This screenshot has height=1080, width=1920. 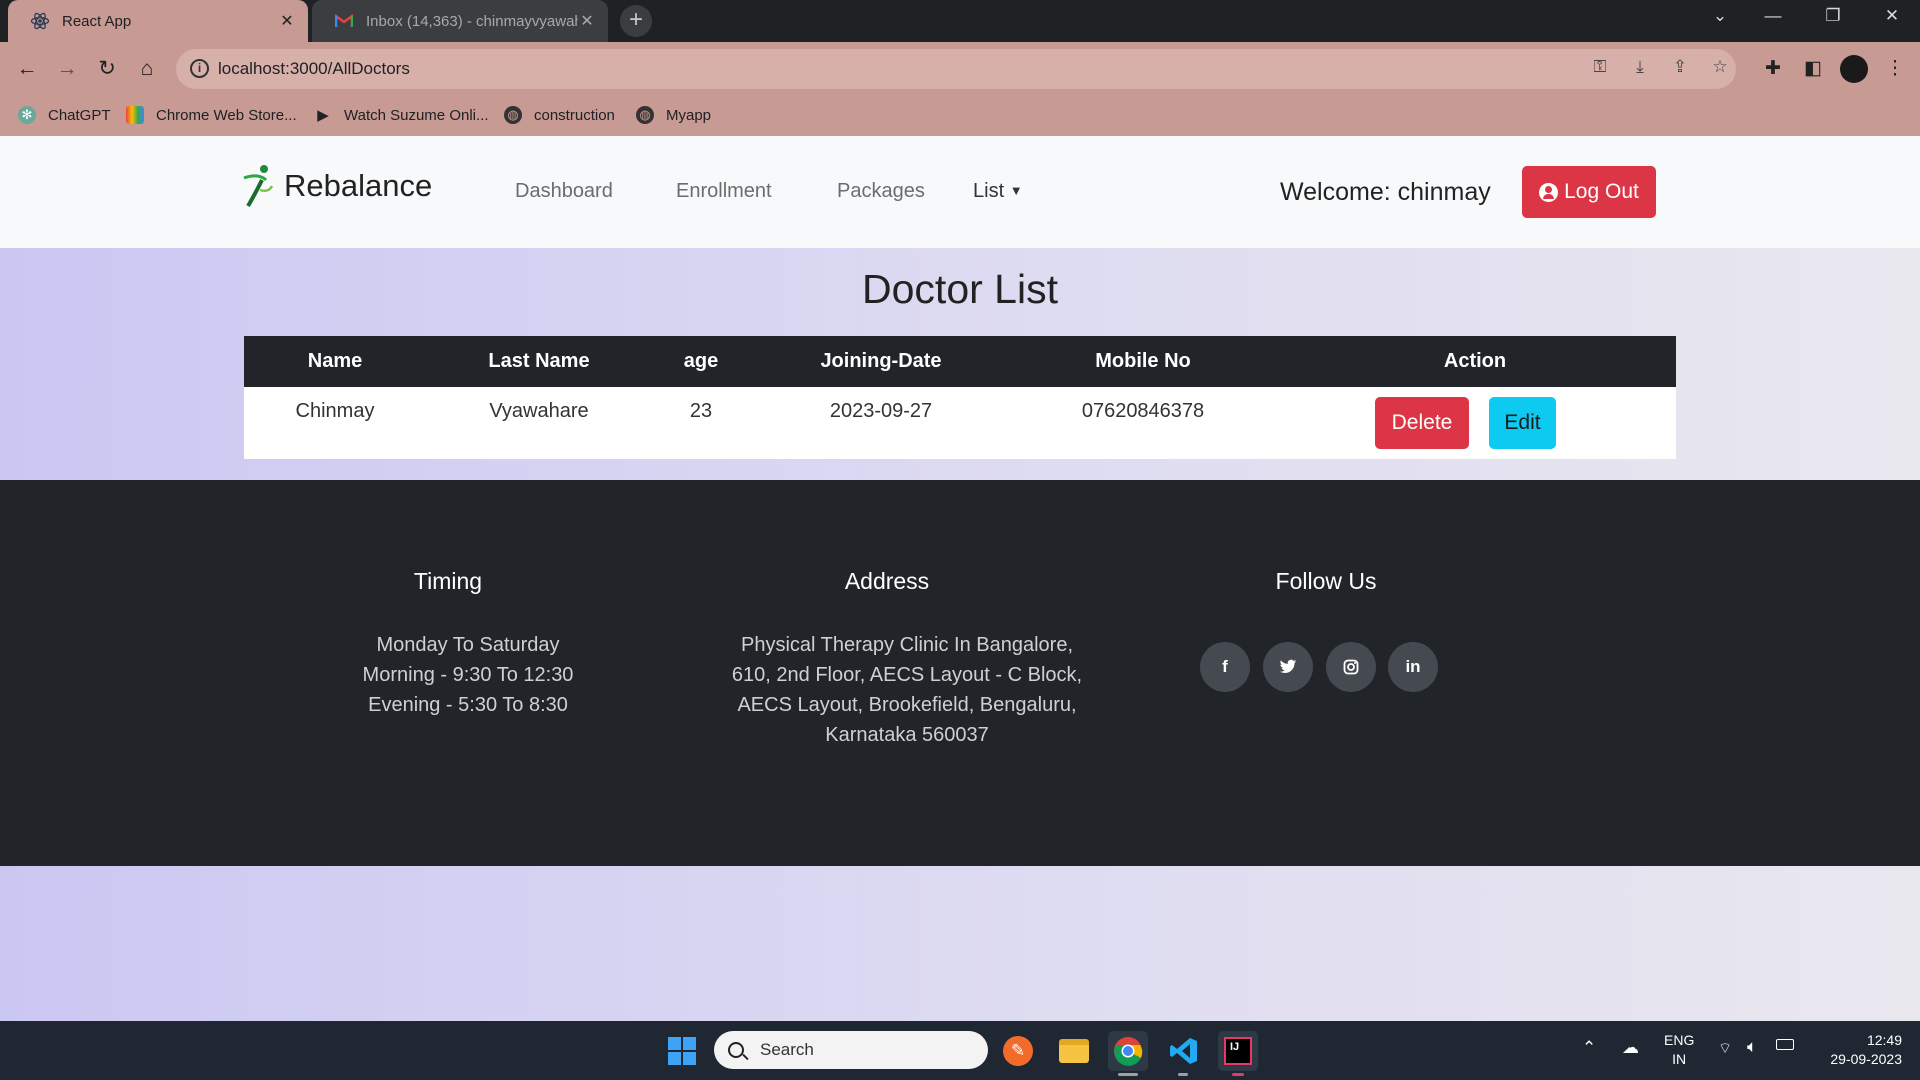 What do you see at coordinates (881, 191) in the screenshot?
I see `nav-link-packages: Packages` at bounding box center [881, 191].